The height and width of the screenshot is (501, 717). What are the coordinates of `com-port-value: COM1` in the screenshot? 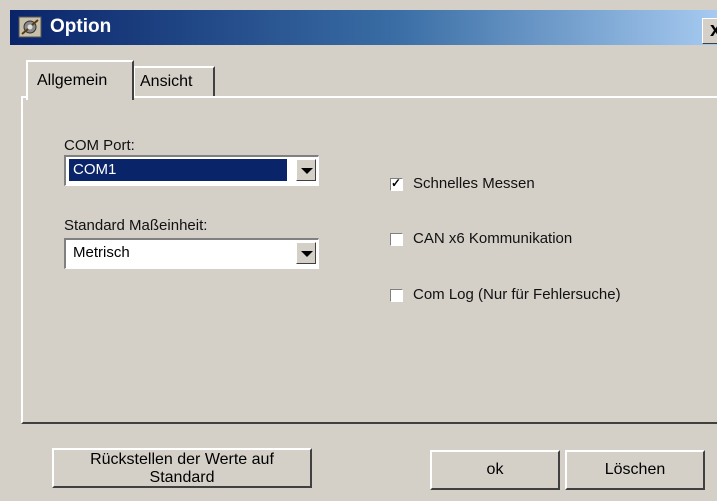 It's located at (178, 170).